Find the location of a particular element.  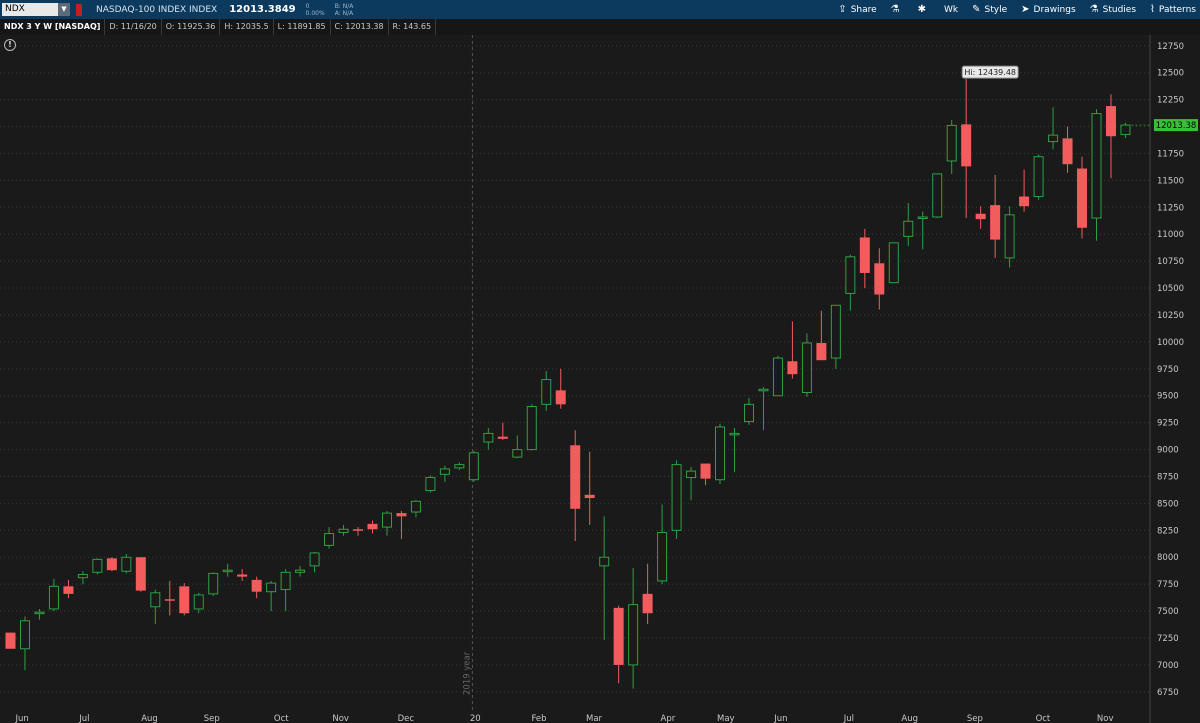

flag-icon is located at coordinates (79, 9).